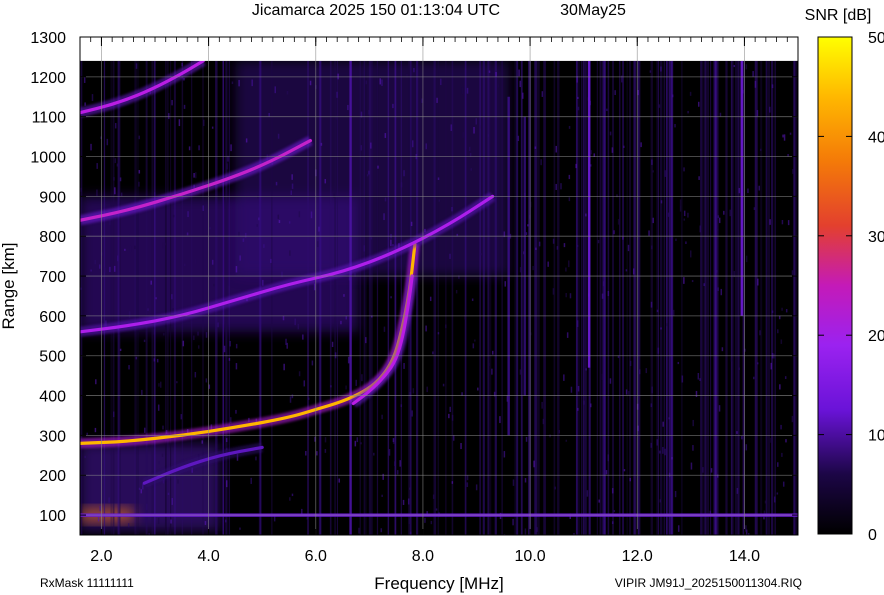 The width and height of the screenshot is (884, 595). Describe the element at coordinates (637, 556) in the screenshot. I see `x-tick-label-5: 12.0` at that location.